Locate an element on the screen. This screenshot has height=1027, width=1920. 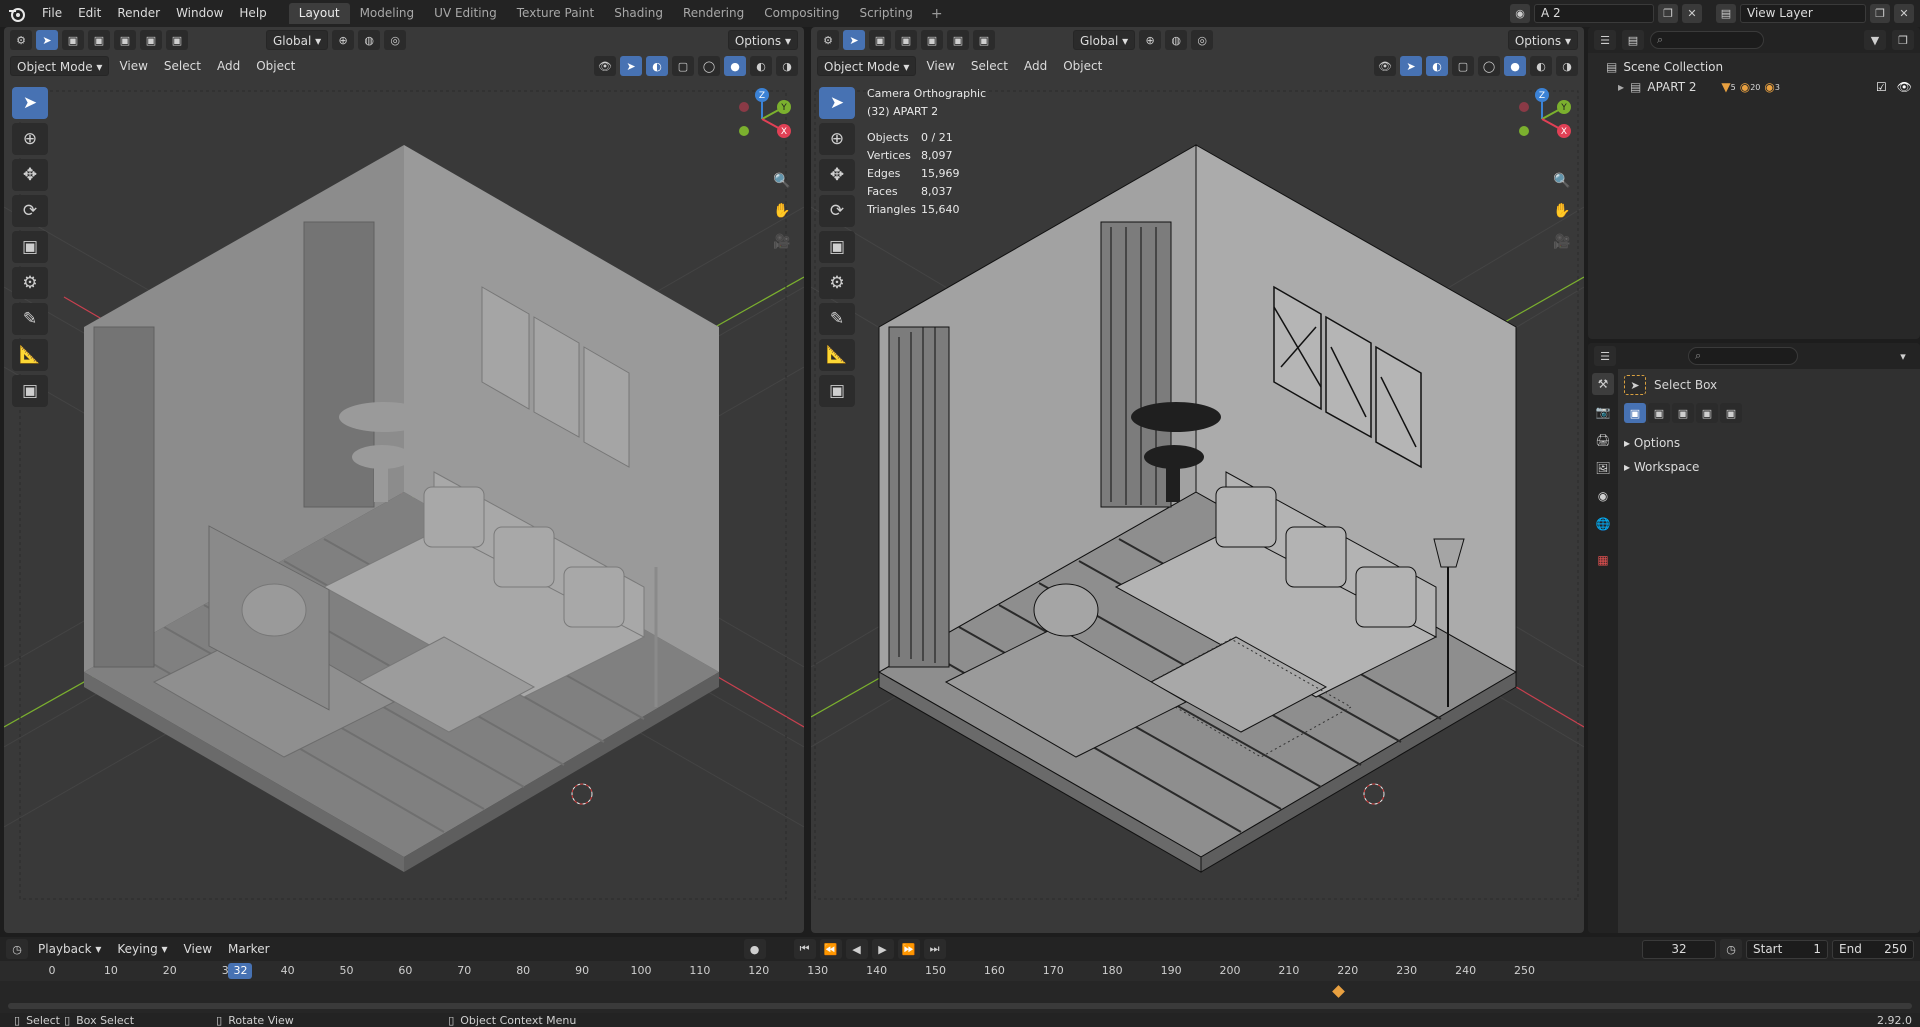
select-mode-extend-icon: ▣ is located at coordinates (906, 40).